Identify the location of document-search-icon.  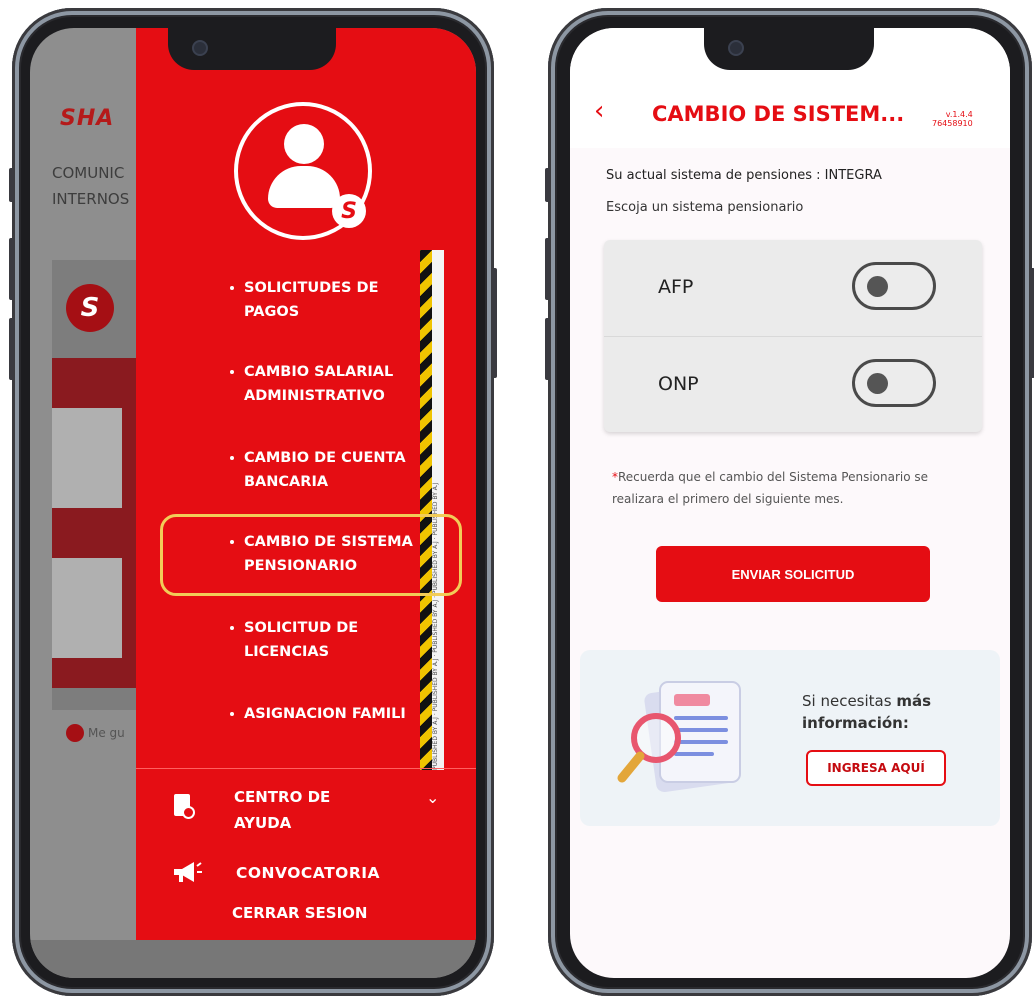
(679, 737).